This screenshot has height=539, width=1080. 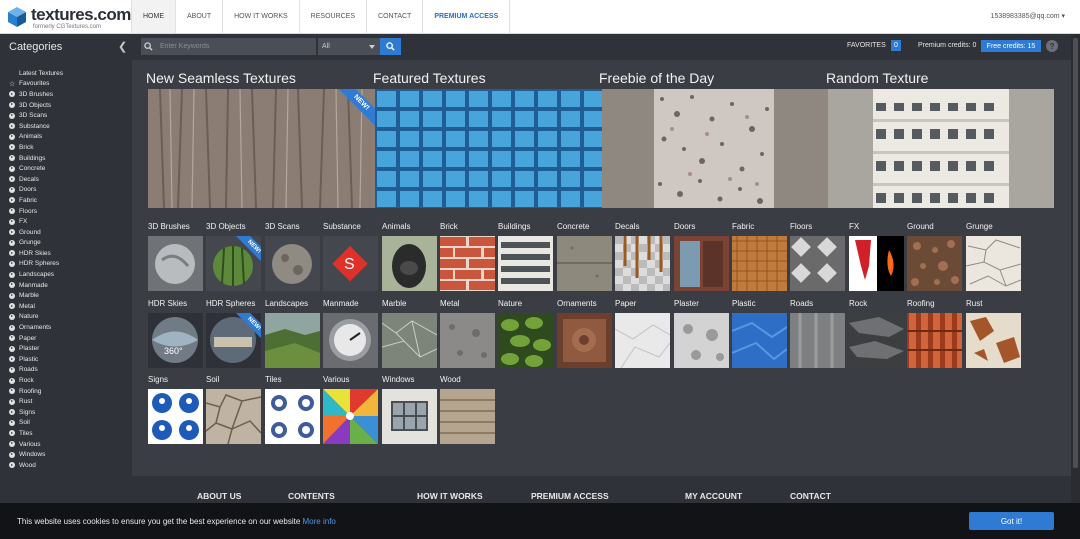 What do you see at coordinates (342, 226) in the screenshot?
I see `category-tile-label: Substance` at bounding box center [342, 226].